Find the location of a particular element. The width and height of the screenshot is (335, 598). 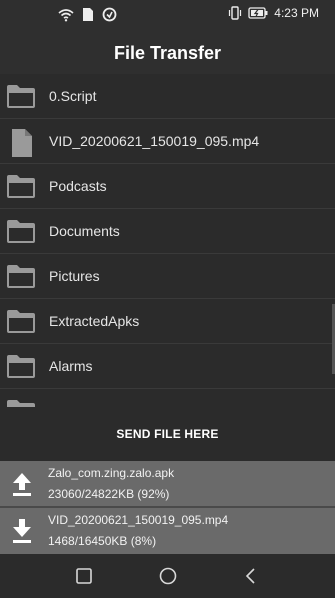

send-file-label: SEND FILE HERE is located at coordinates (167, 434).